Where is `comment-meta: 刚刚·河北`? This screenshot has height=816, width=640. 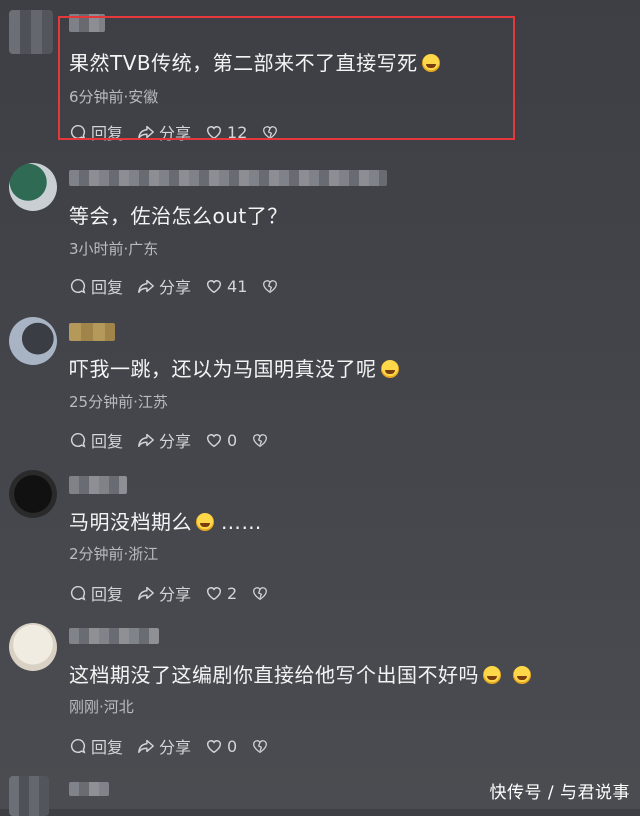
comment-meta: 刚刚·河北 is located at coordinates (101, 707).